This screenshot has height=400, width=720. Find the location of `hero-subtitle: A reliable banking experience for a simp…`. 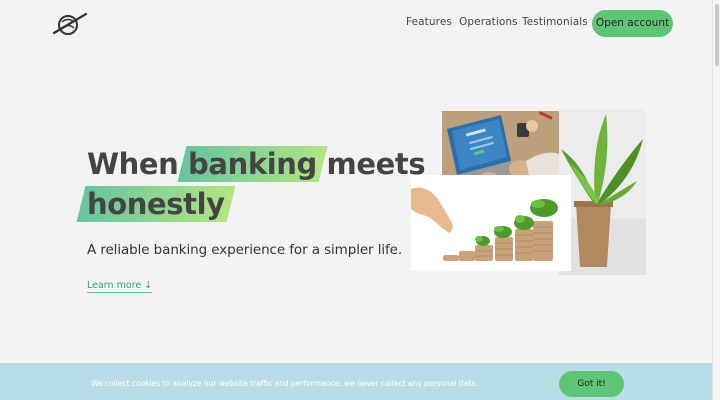

hero-subtitle: A reliable banking experience for a simp… is located at coordinates (245, 250).